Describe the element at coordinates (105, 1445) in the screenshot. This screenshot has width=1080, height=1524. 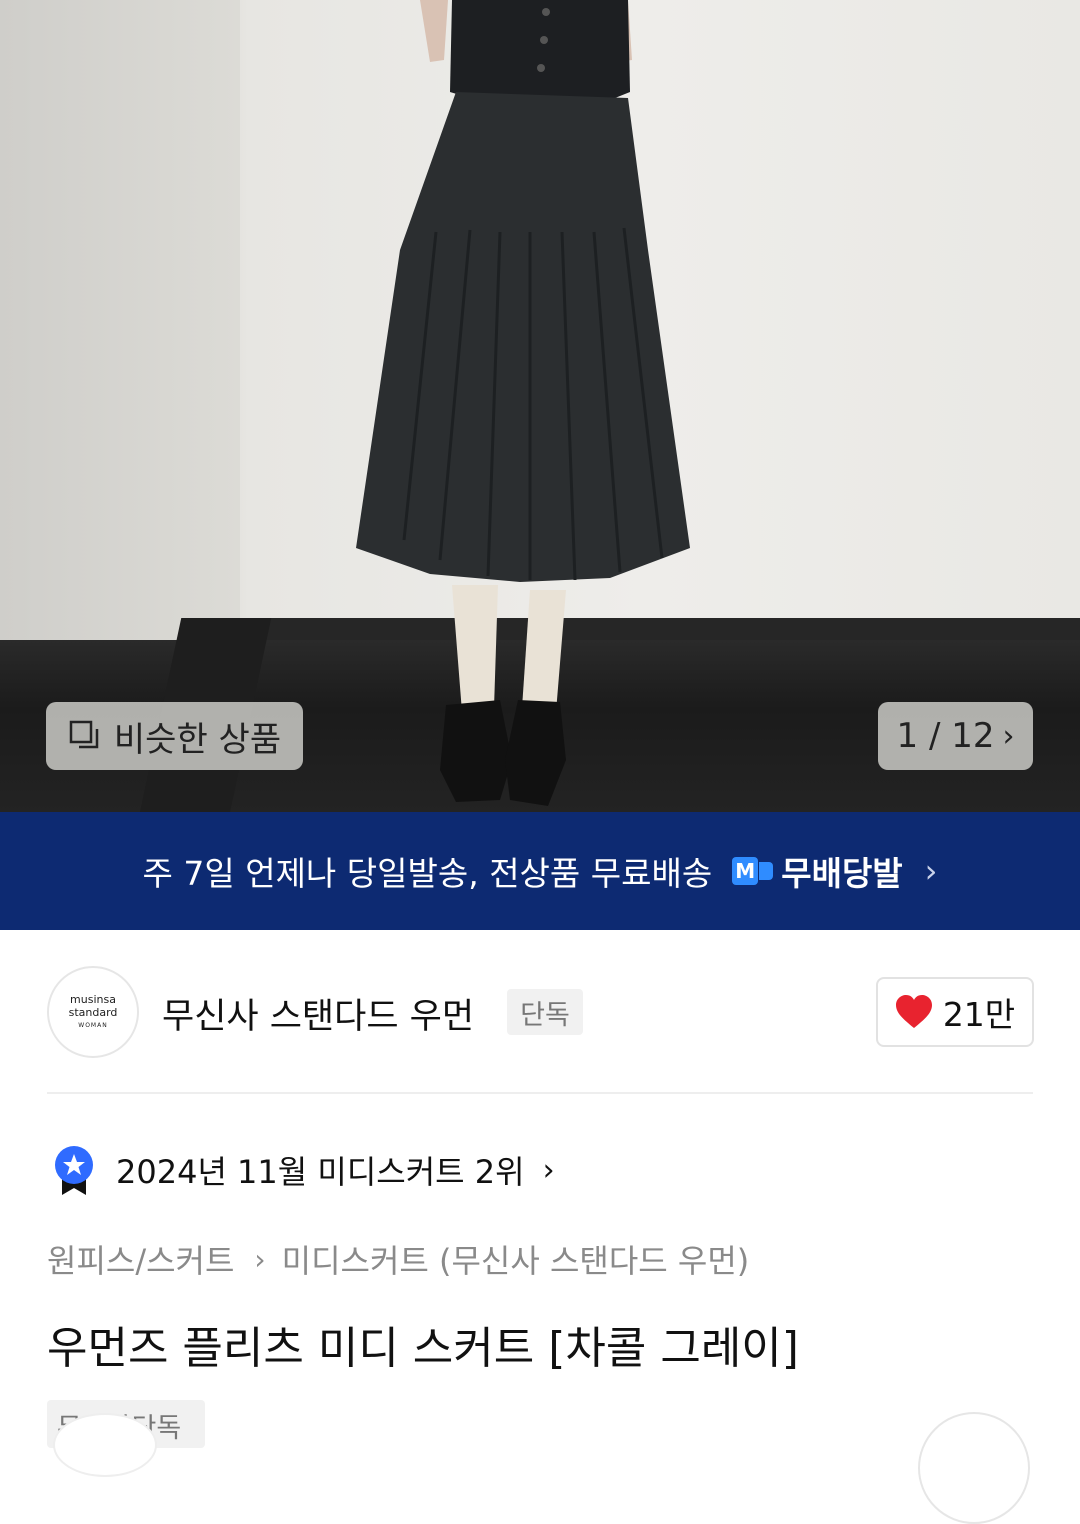
I see `floating-overlay` at that location.